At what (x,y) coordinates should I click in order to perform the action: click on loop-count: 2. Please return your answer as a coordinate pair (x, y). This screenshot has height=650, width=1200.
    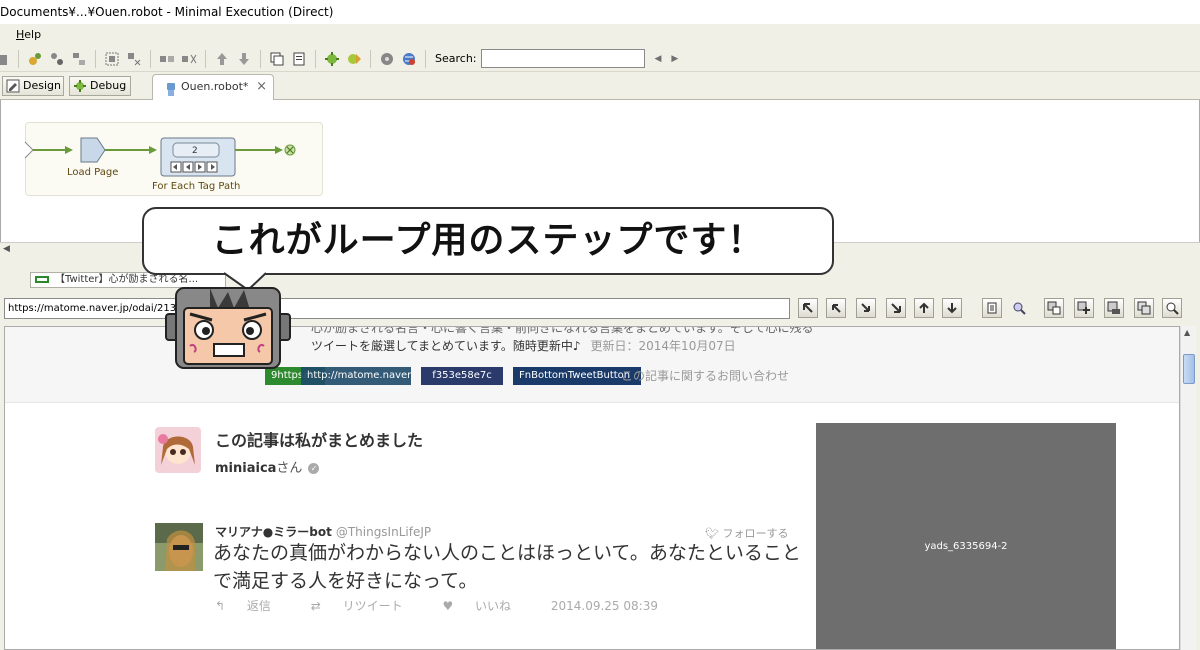
    Looking at the image, I should click on (195, 151).